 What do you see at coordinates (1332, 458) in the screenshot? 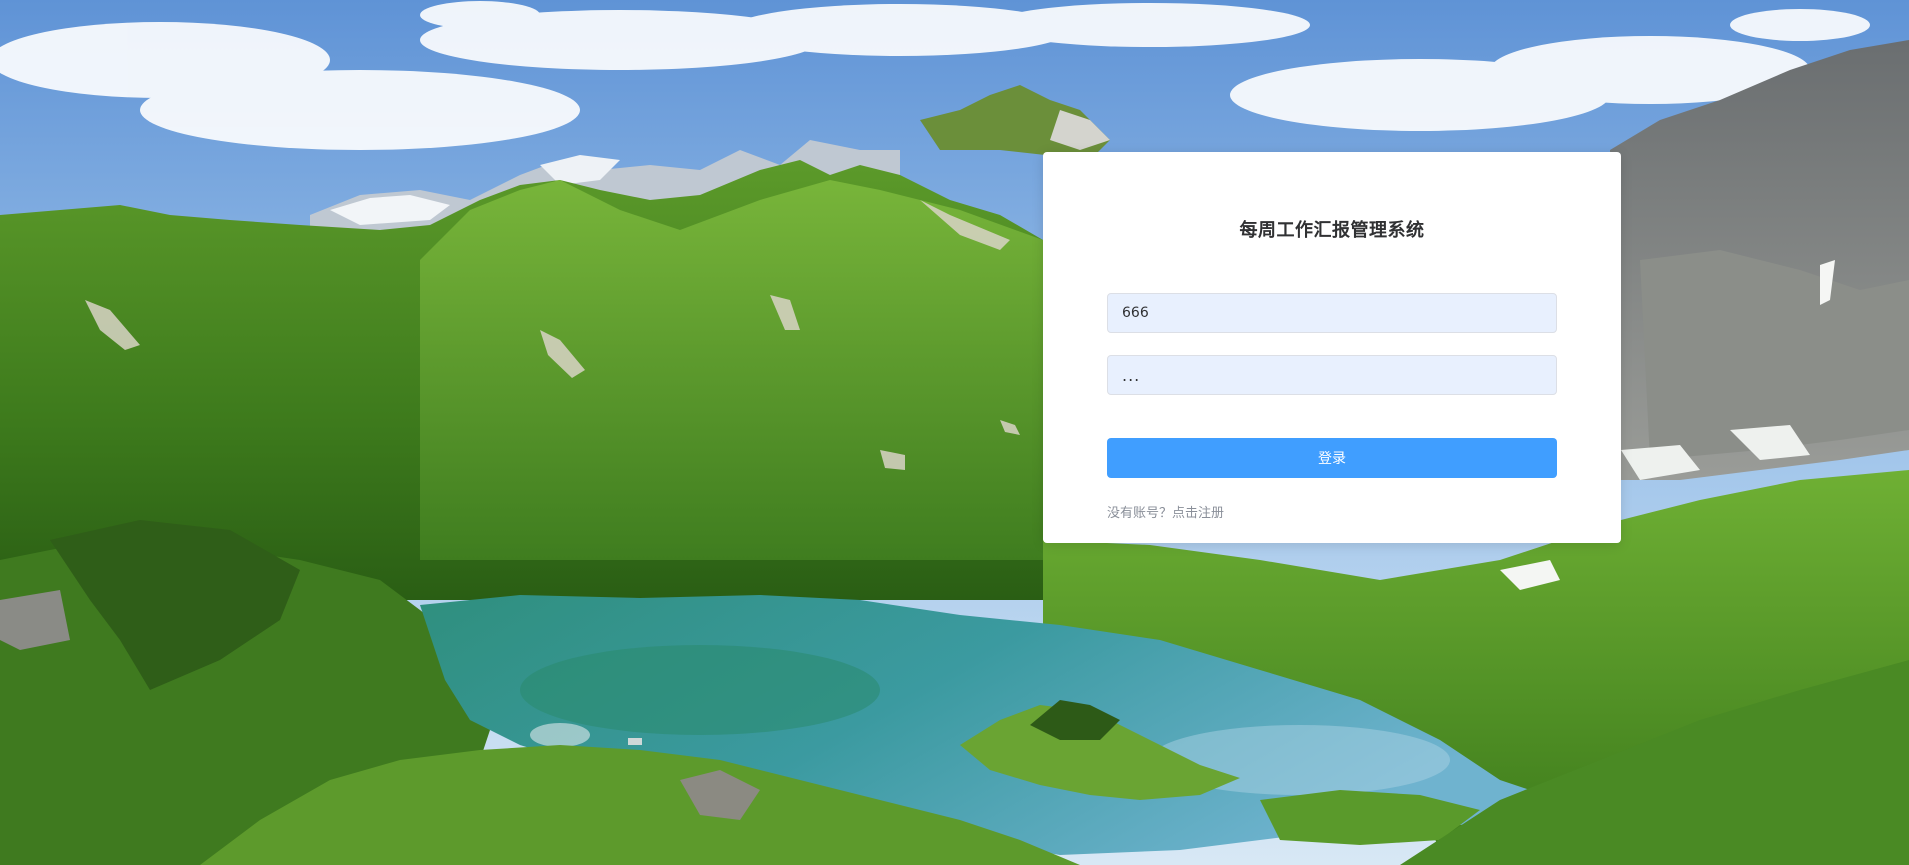
I see `login-button: 登录` at bounding box center [1332, 458].